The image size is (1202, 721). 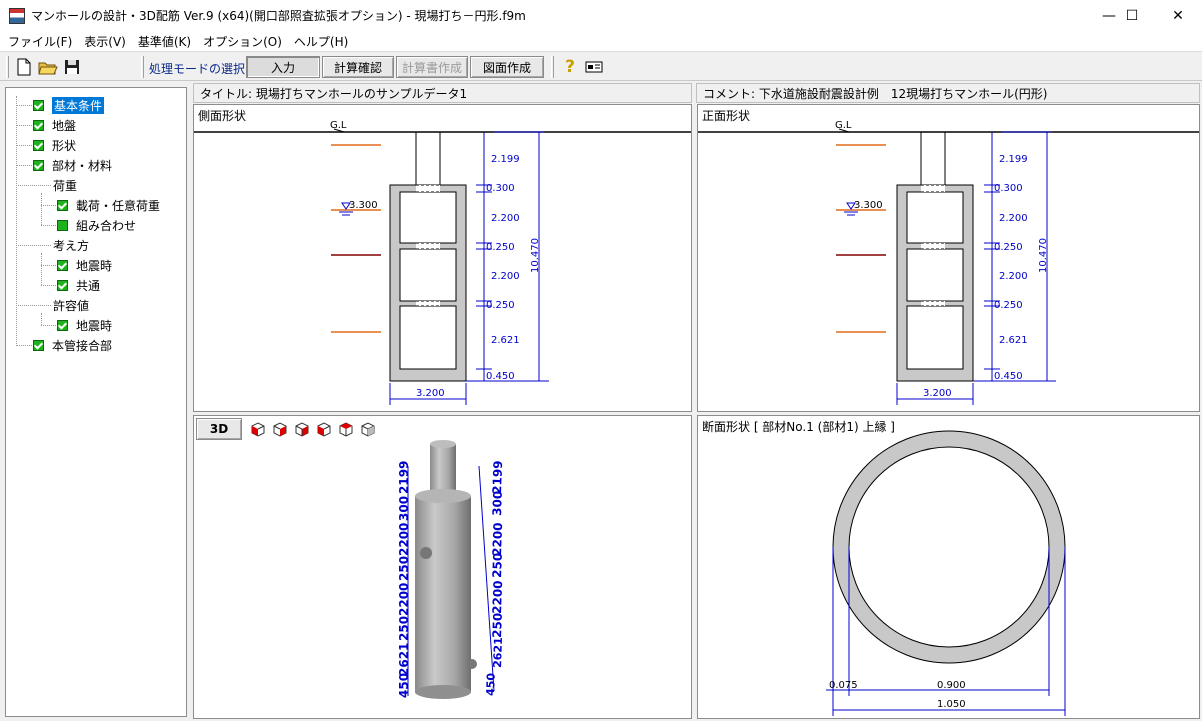 I want to click on tree-item-common: 共通, so click(x=78, y=285).